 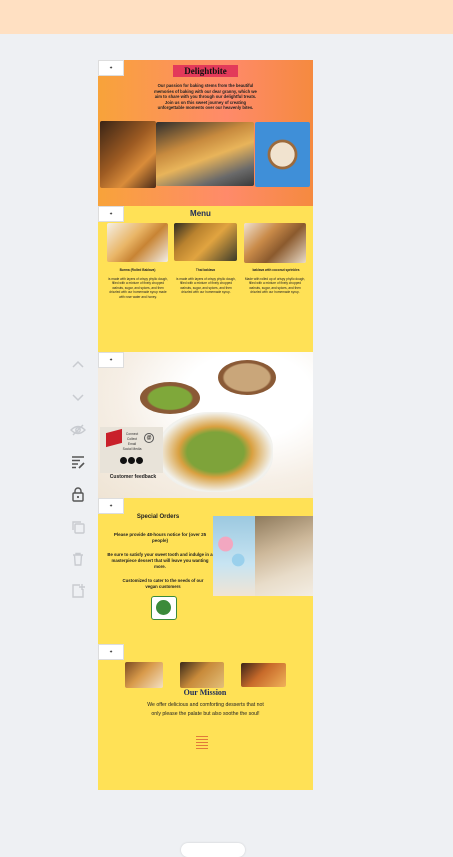 I want to click on burma-photo, so click(x=137, y=242).